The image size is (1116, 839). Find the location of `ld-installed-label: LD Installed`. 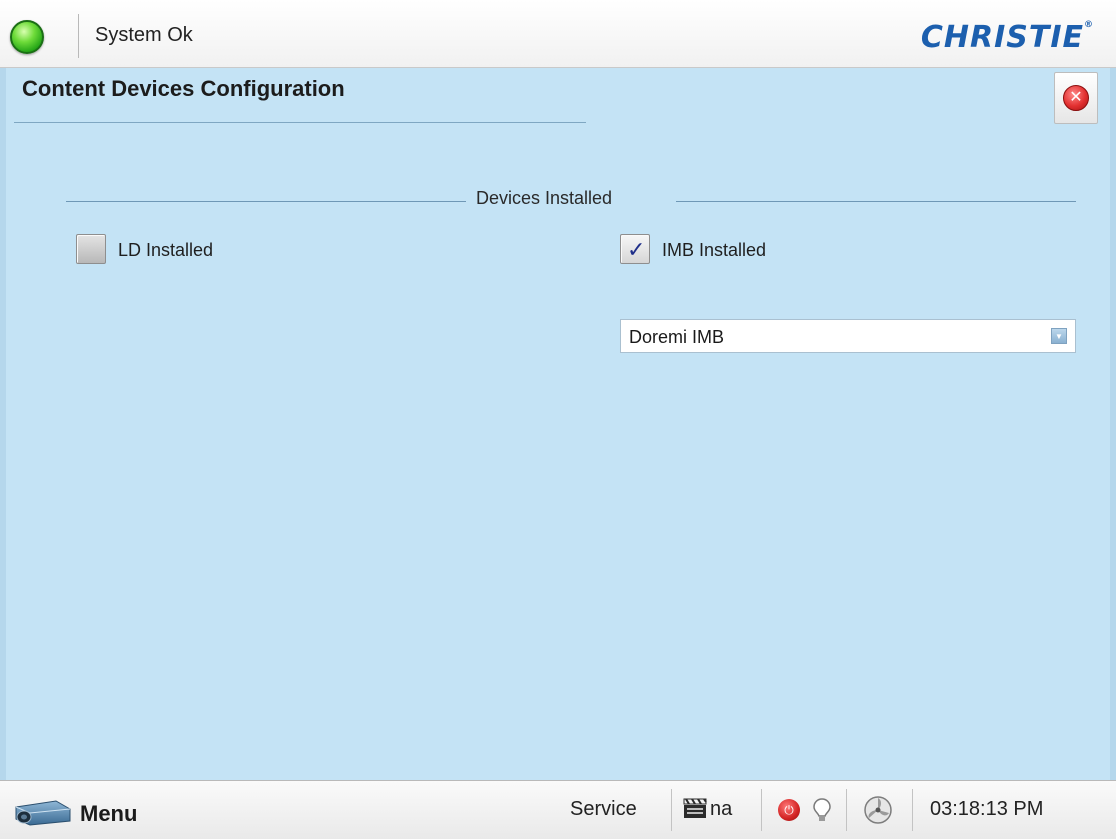

ld-installed-label: LD Installed is located at coordinates (165, 250).